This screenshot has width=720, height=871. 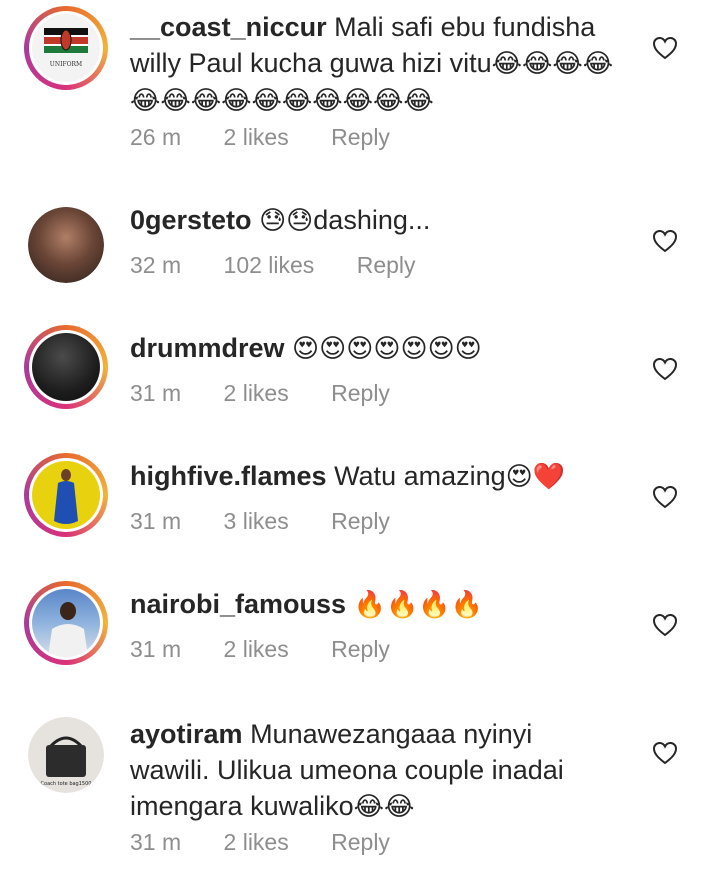 I want to click on comment-meta: 26 m 2 likes Reply, so click(x=260, y=137).